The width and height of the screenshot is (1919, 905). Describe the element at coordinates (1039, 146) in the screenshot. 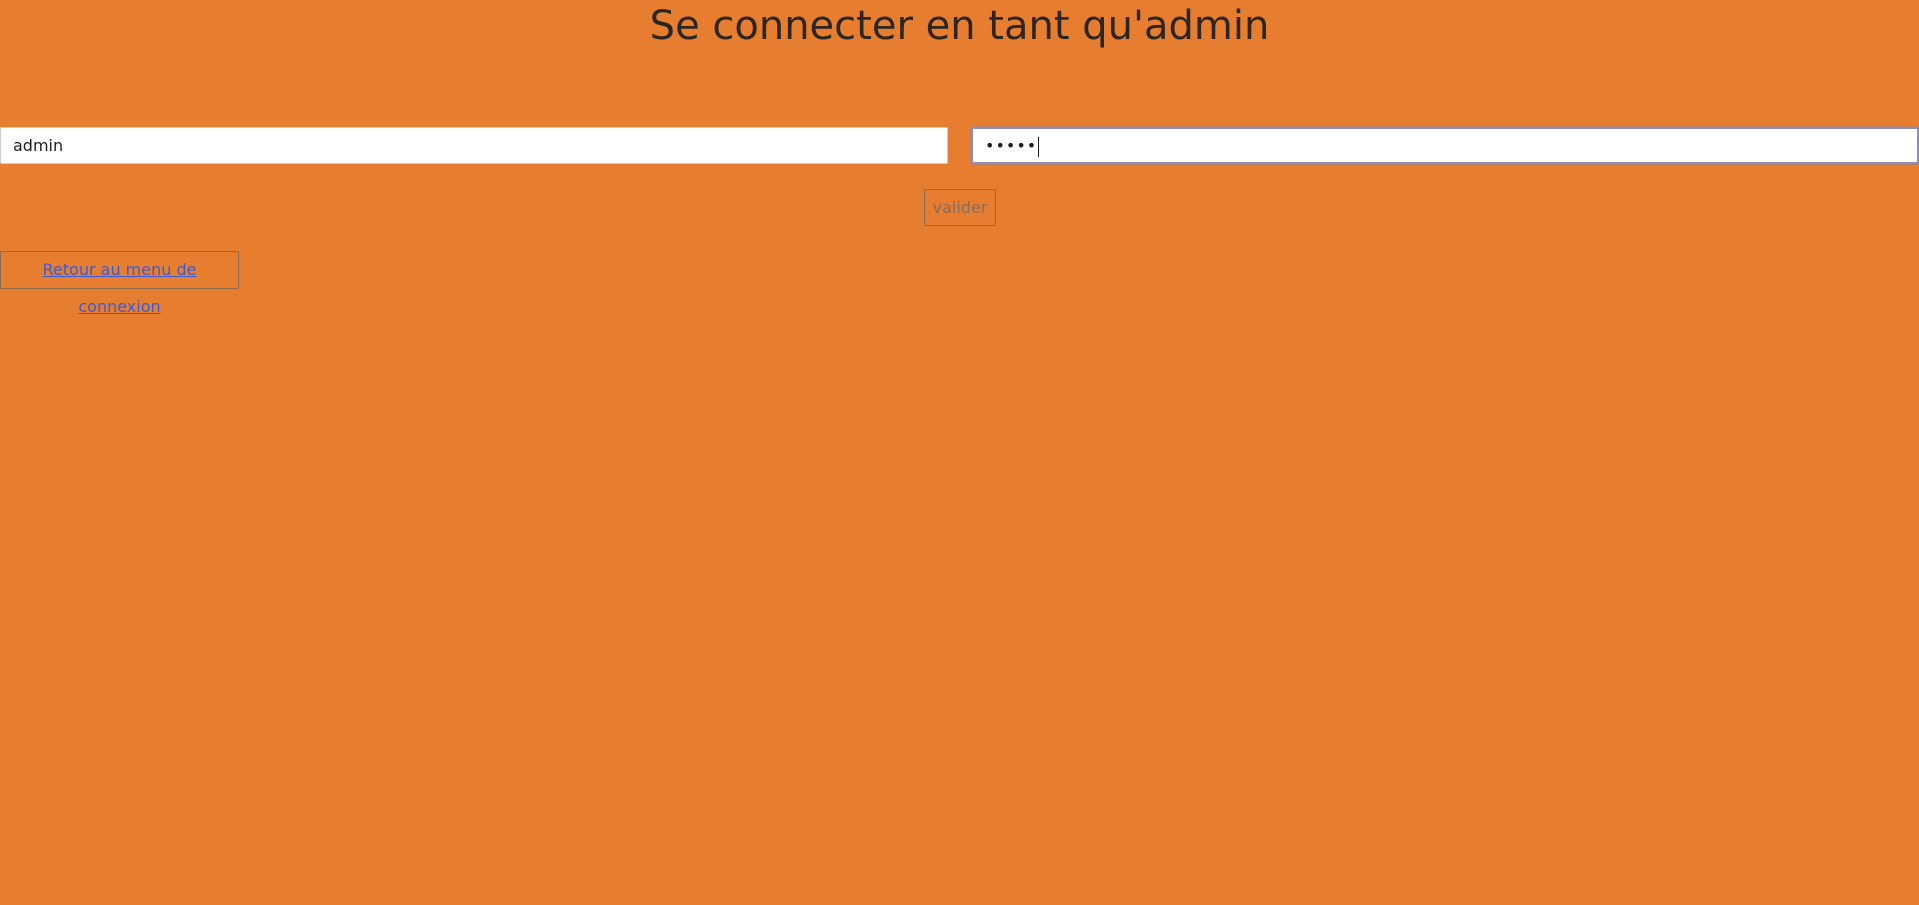

I see `text-caret` at that location.